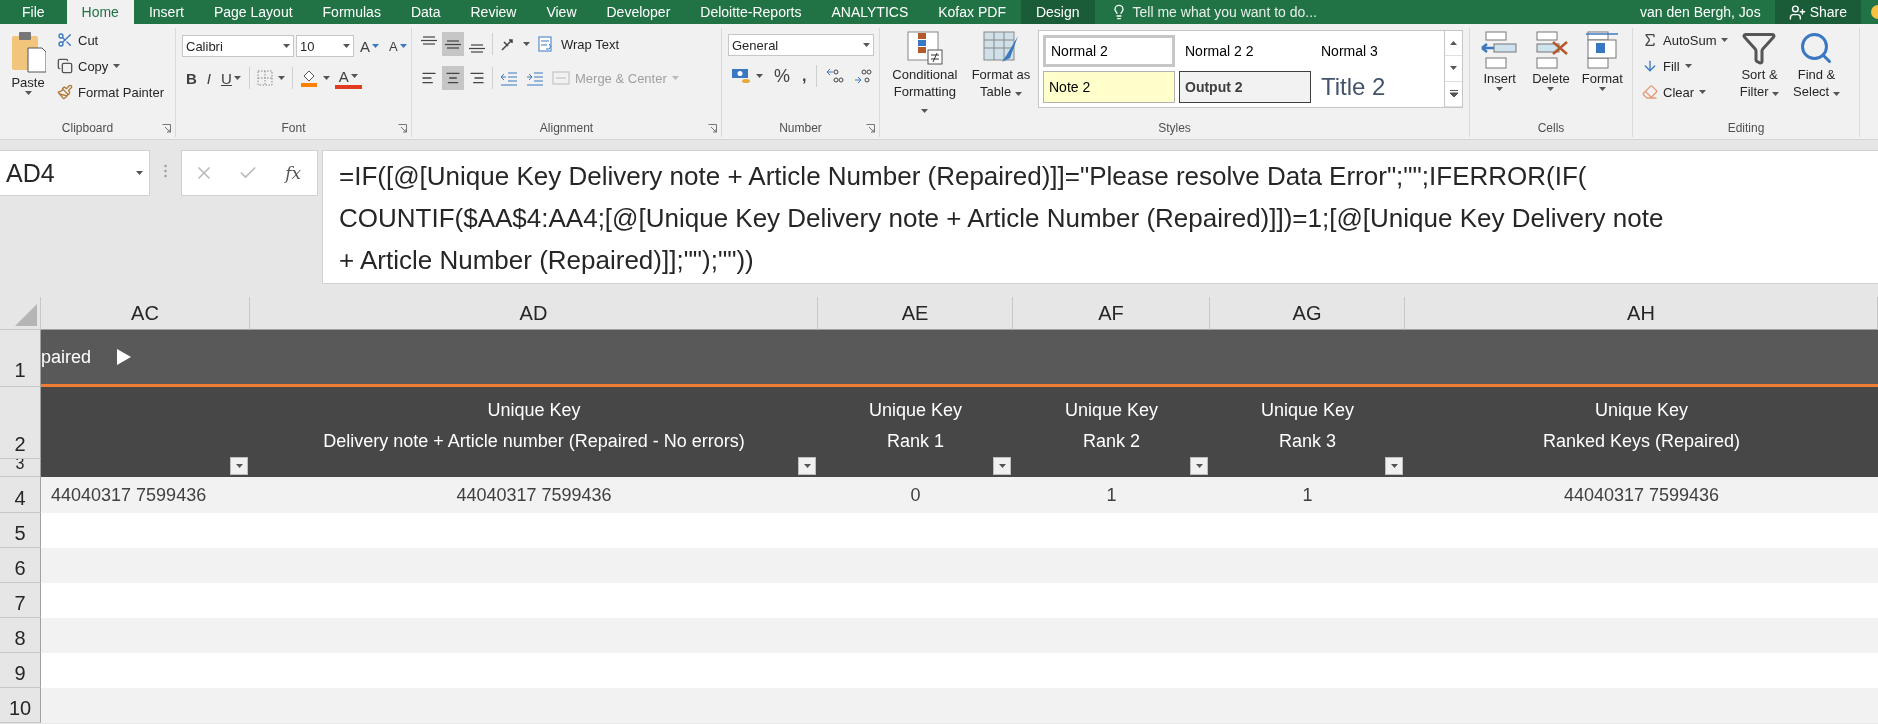 This screenshot has width=1878, height=724. I want to click on more-icon, so click(1453, 94).